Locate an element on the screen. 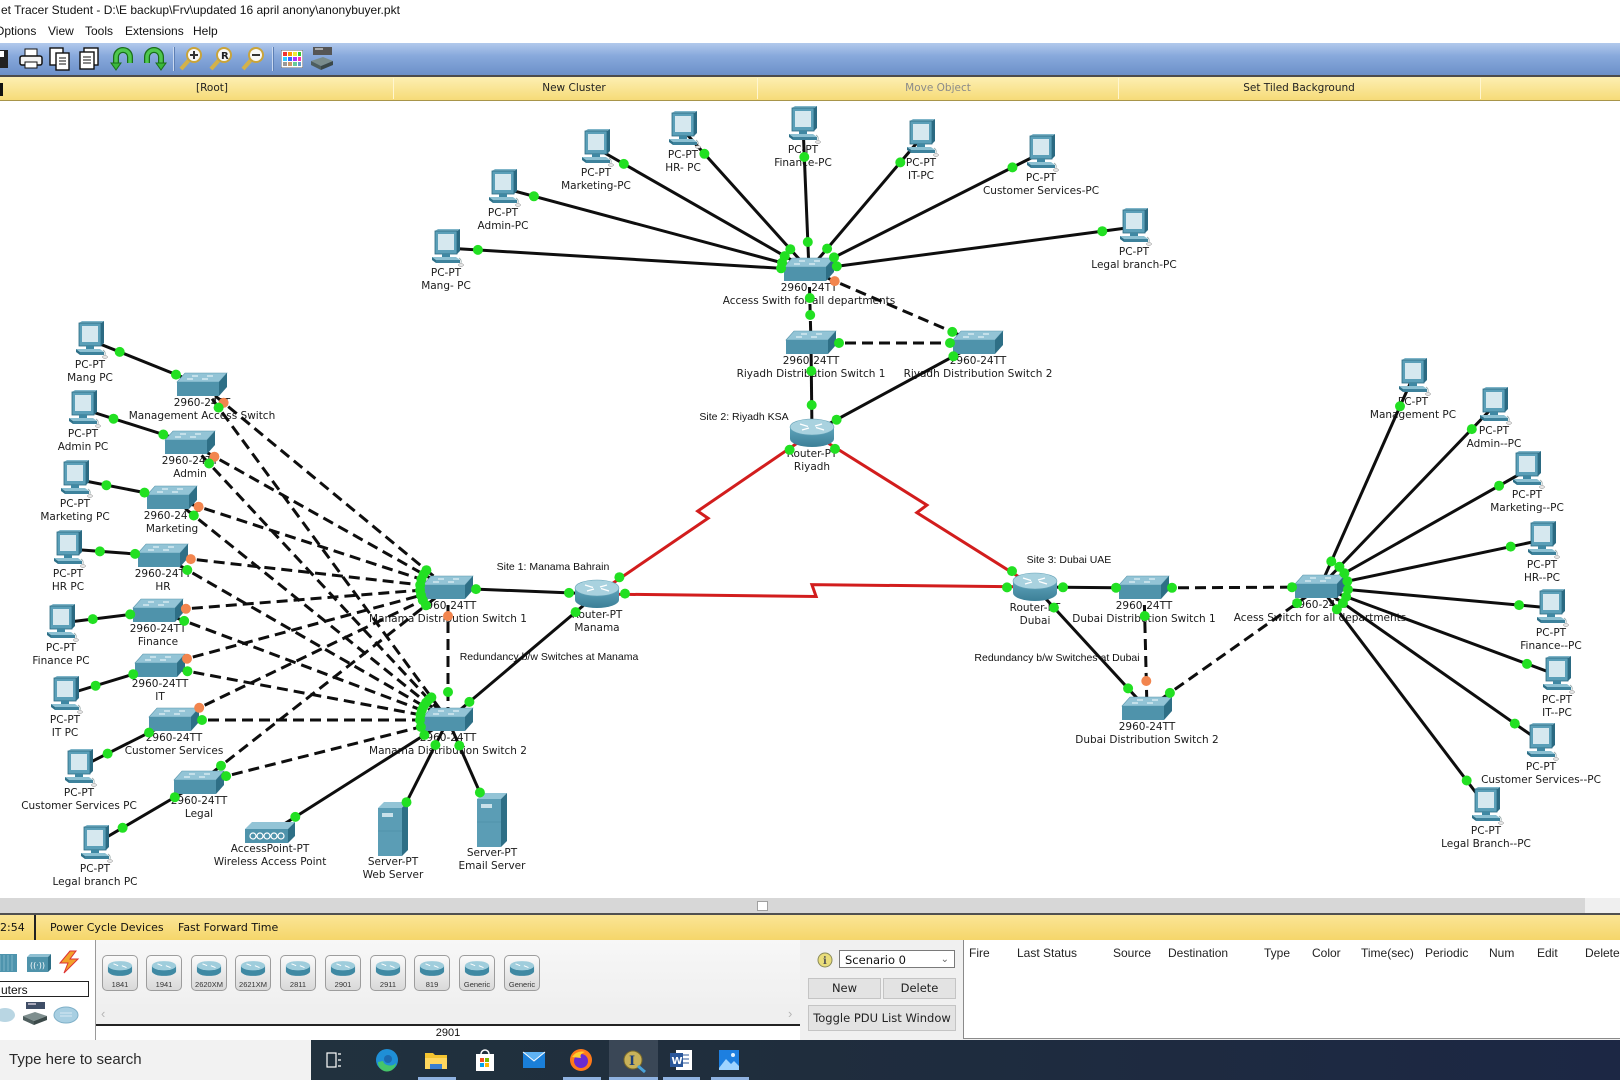 The height and width of the screenshot is (1080, 1620). model-tile-2621xm: 2621XM is located at coordinates (253, 973).